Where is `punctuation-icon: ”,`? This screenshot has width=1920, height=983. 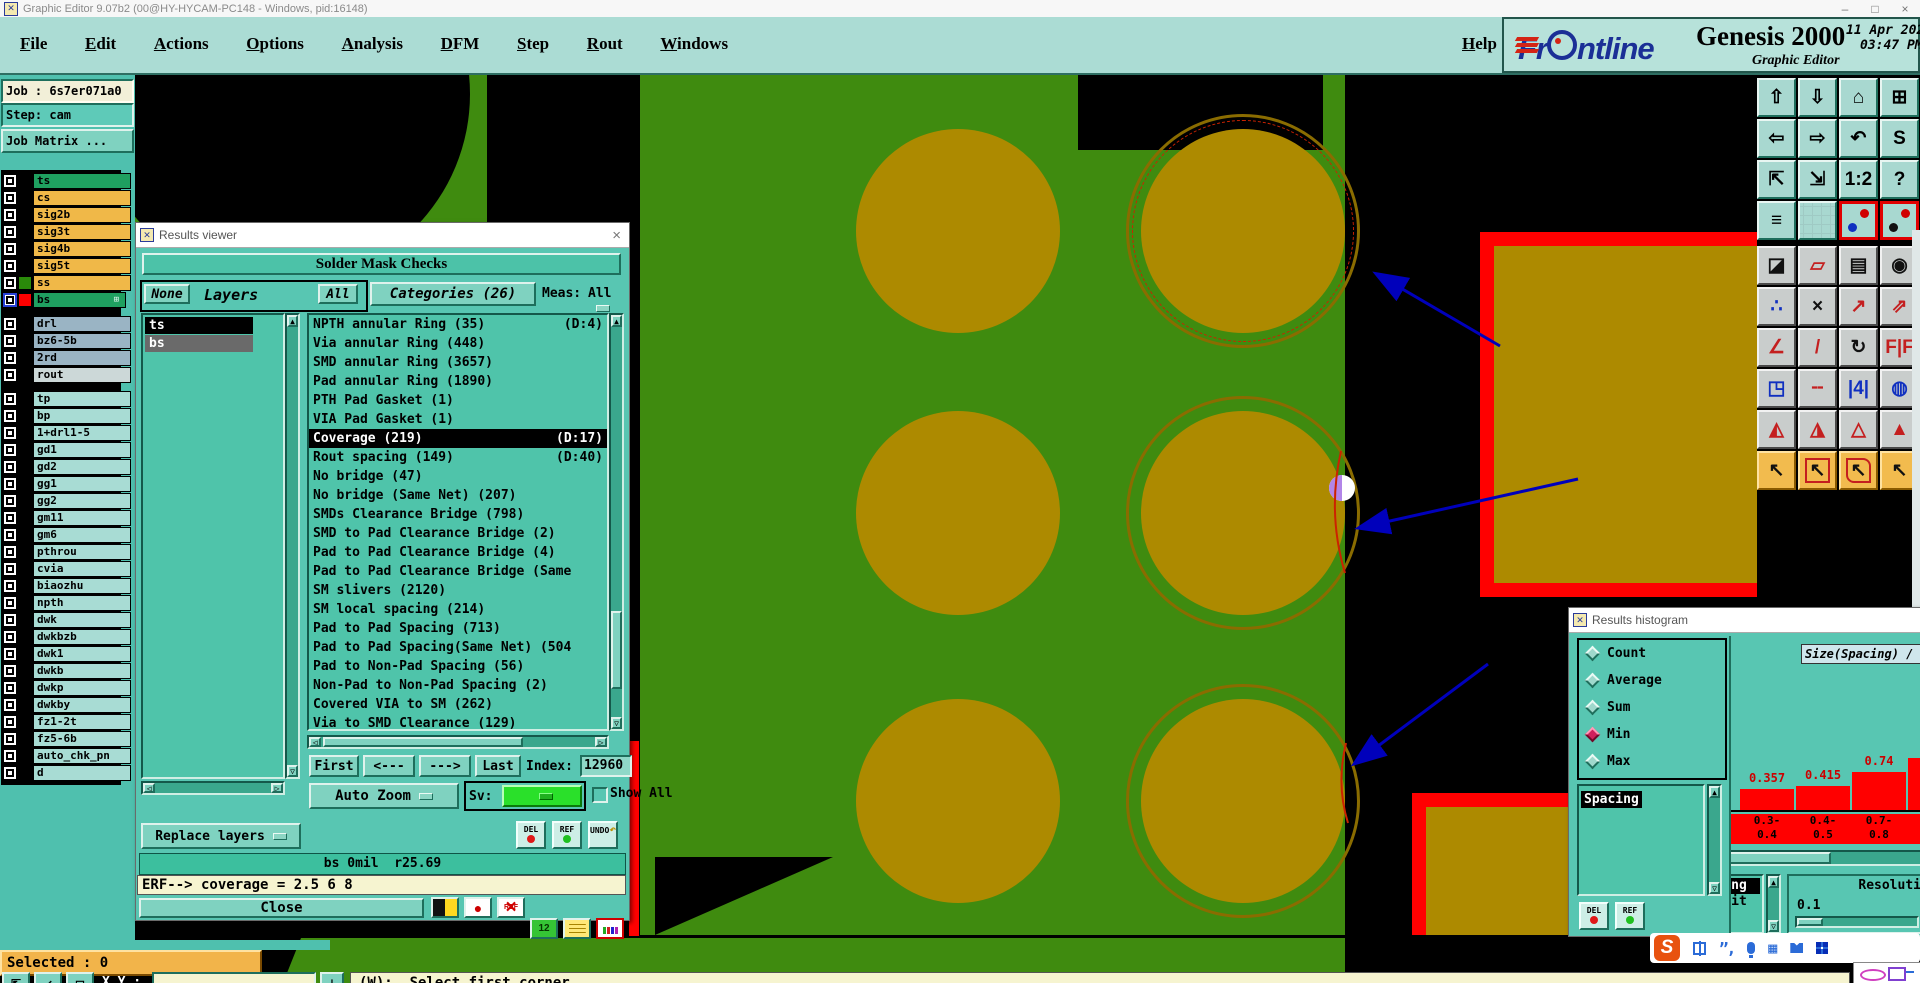
punctuation-icon: ”, is located at coordinates (1727, 948).